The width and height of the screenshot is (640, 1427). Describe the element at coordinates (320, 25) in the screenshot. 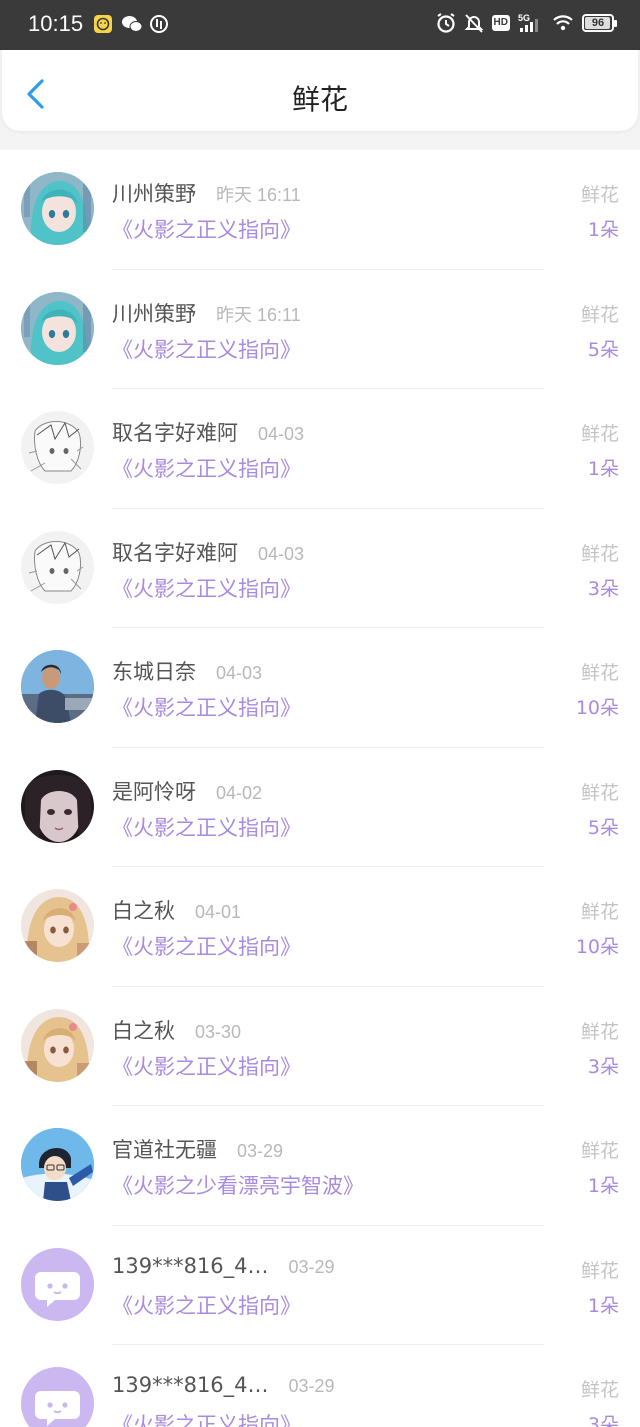

I see `status-bar: 10:15 HD 5G 96` at that location.